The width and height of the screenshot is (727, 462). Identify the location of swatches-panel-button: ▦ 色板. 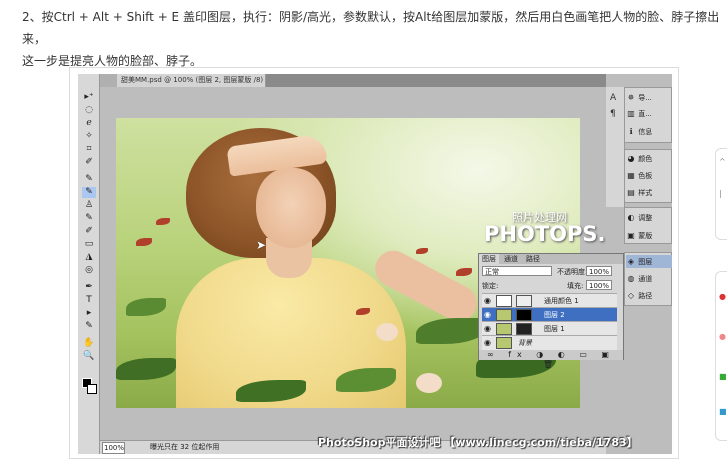
(649, 175).